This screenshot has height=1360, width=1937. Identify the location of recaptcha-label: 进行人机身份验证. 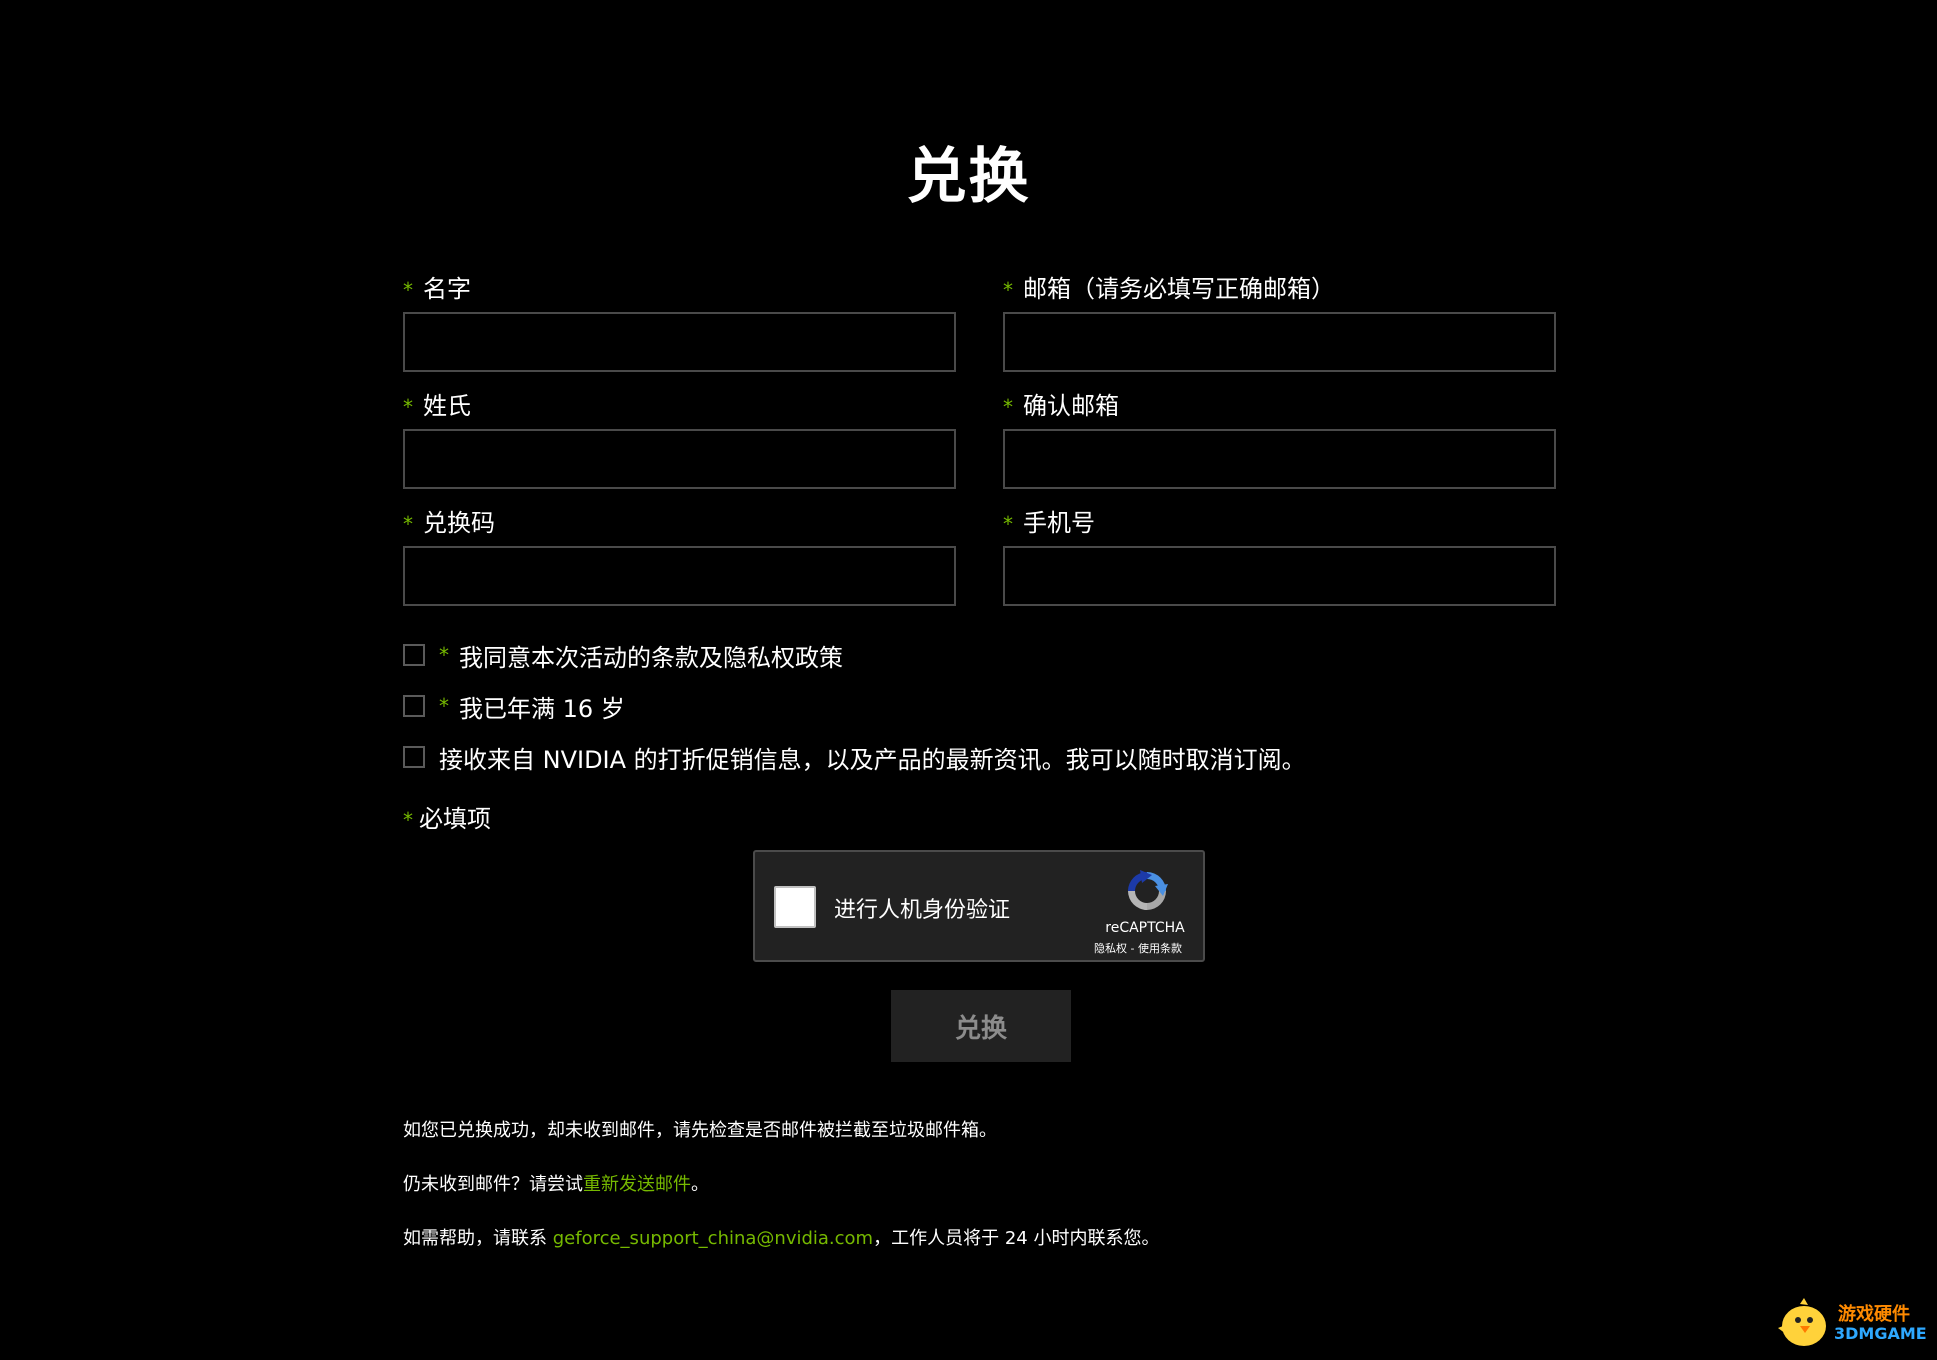
(922, 910).